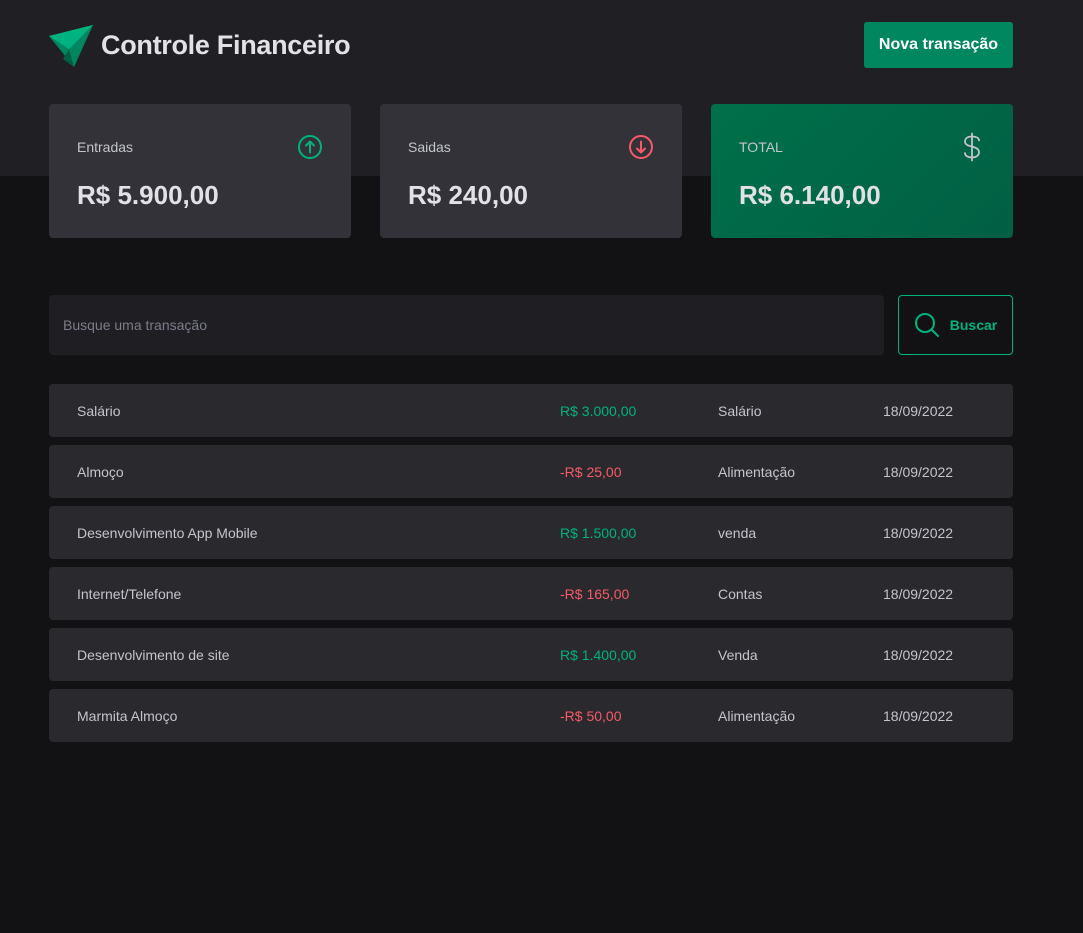 This screenshot has width=1083, height=933. What do you see at coordinates (926, 325) in the screenshot?
I see `magnifying-glass-icon` at bounding box center [926, 325].